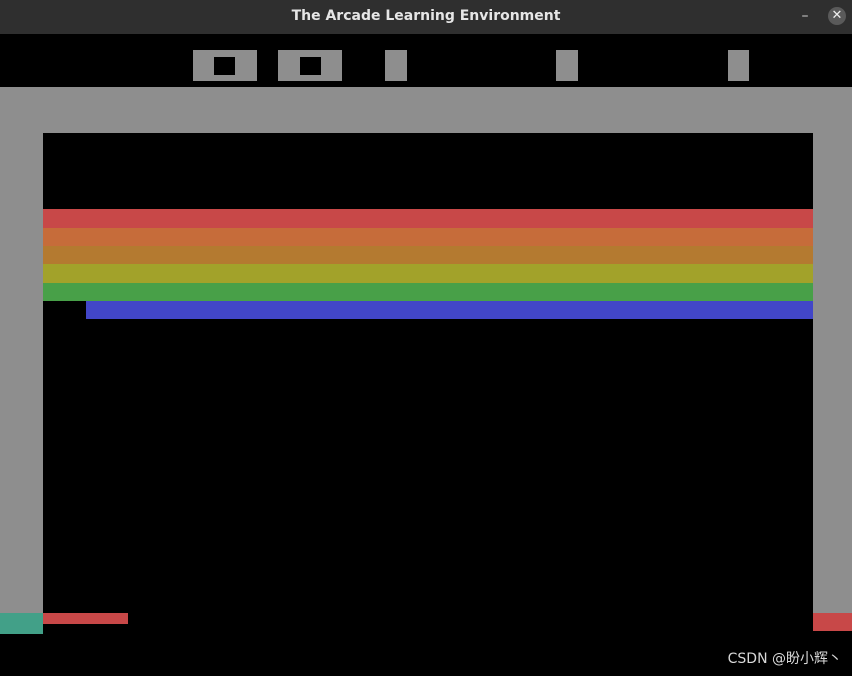 This screenshot has height=676, width=852. I want to click on right-wall, so click(832, 373).